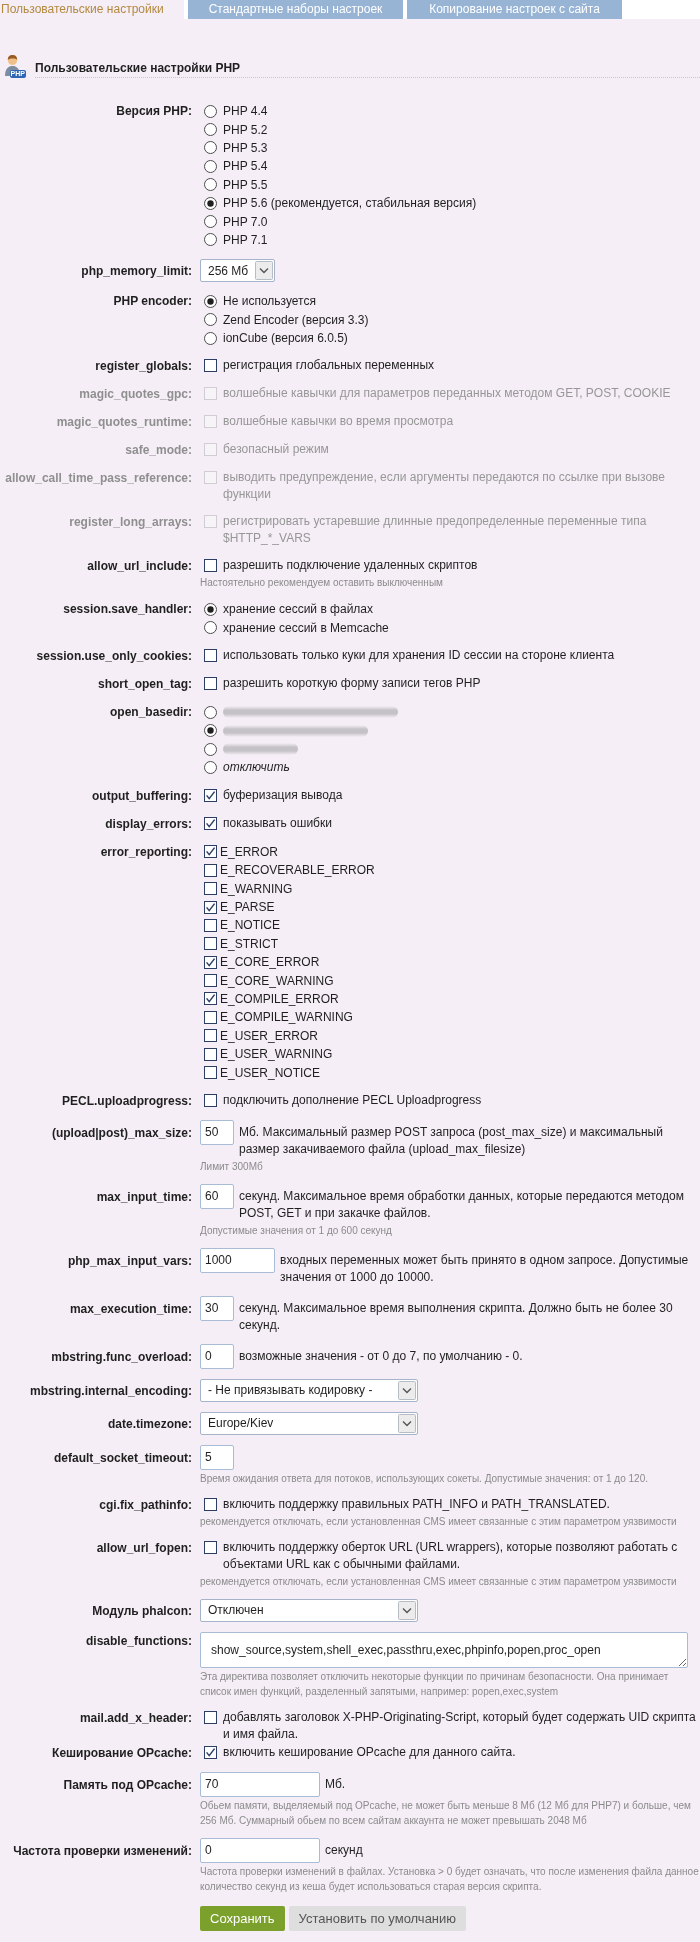 This screenshot has height=1942, width=700. I want to click on option-label: волшебные кавычки во время просмотра, so click(338, 422).